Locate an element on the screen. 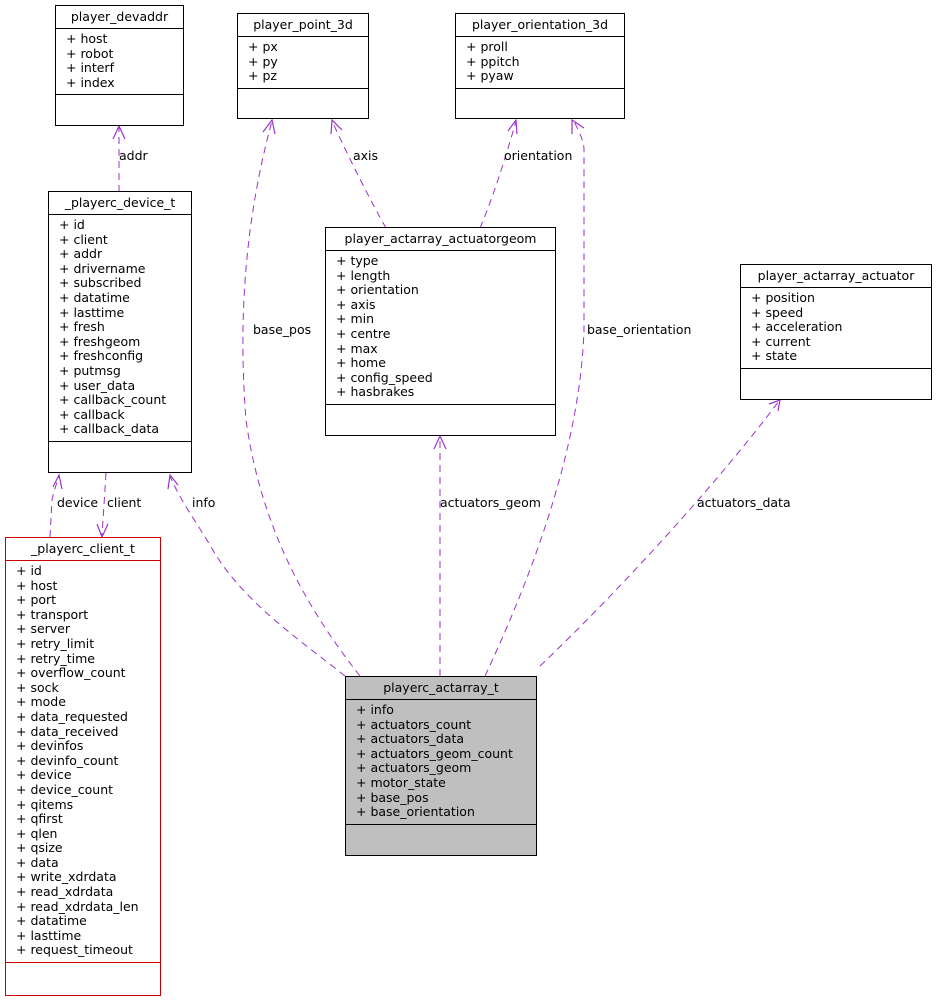  attribute: + interf is located at coordinates (90, 68).